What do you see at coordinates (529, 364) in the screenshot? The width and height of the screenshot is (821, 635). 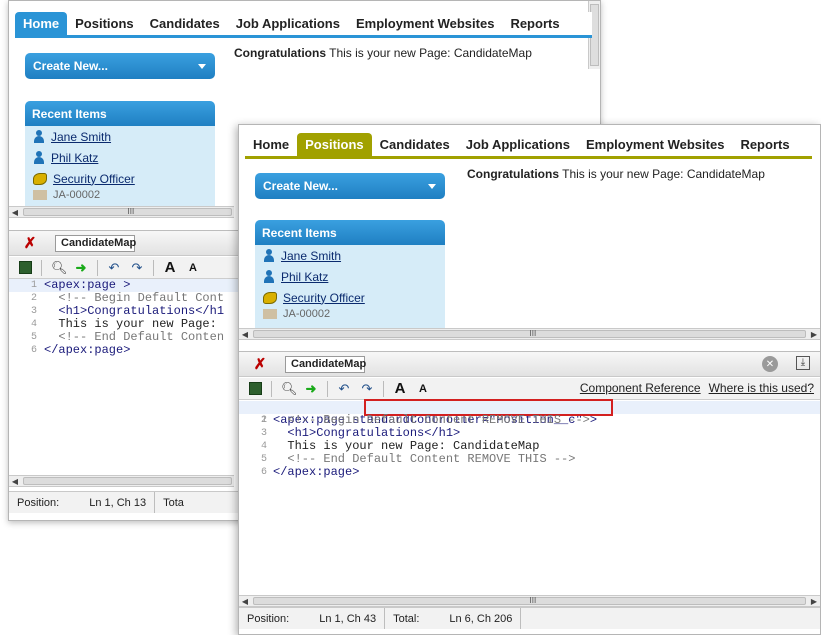 I see `dev-mode-bar: ✗ CandidateMap ✕ ⤓` at bounding box center [529, 364].